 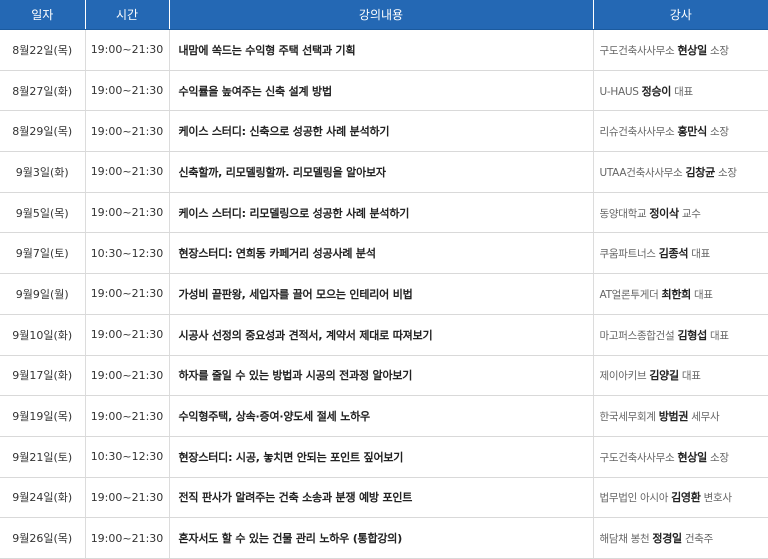 What do you see at coordinates (667, 539) in the screenshot?
I see `lecturer-name: 정경일` at bounding box center [667, 539].